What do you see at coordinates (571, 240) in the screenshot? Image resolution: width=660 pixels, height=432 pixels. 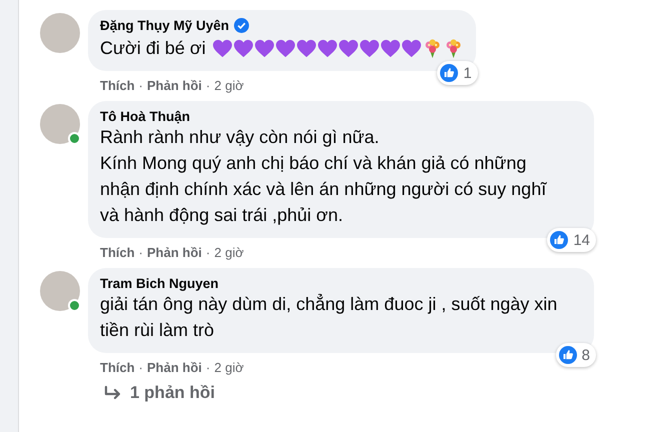 I see `like-count-badge: 14` at bounding box center [571, 240].